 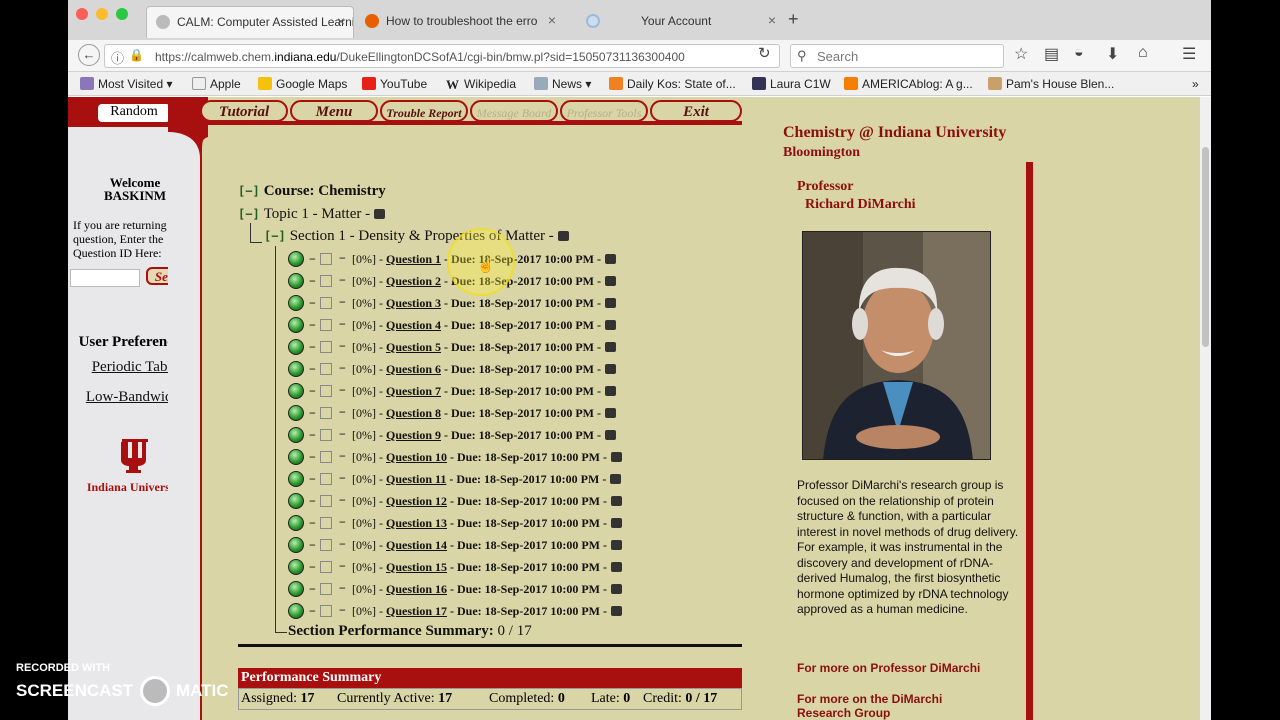 What do you see at coordinates (416, 545) in the screenshot?
I see `question-link: Question 14` at bounding box center [416, 545].